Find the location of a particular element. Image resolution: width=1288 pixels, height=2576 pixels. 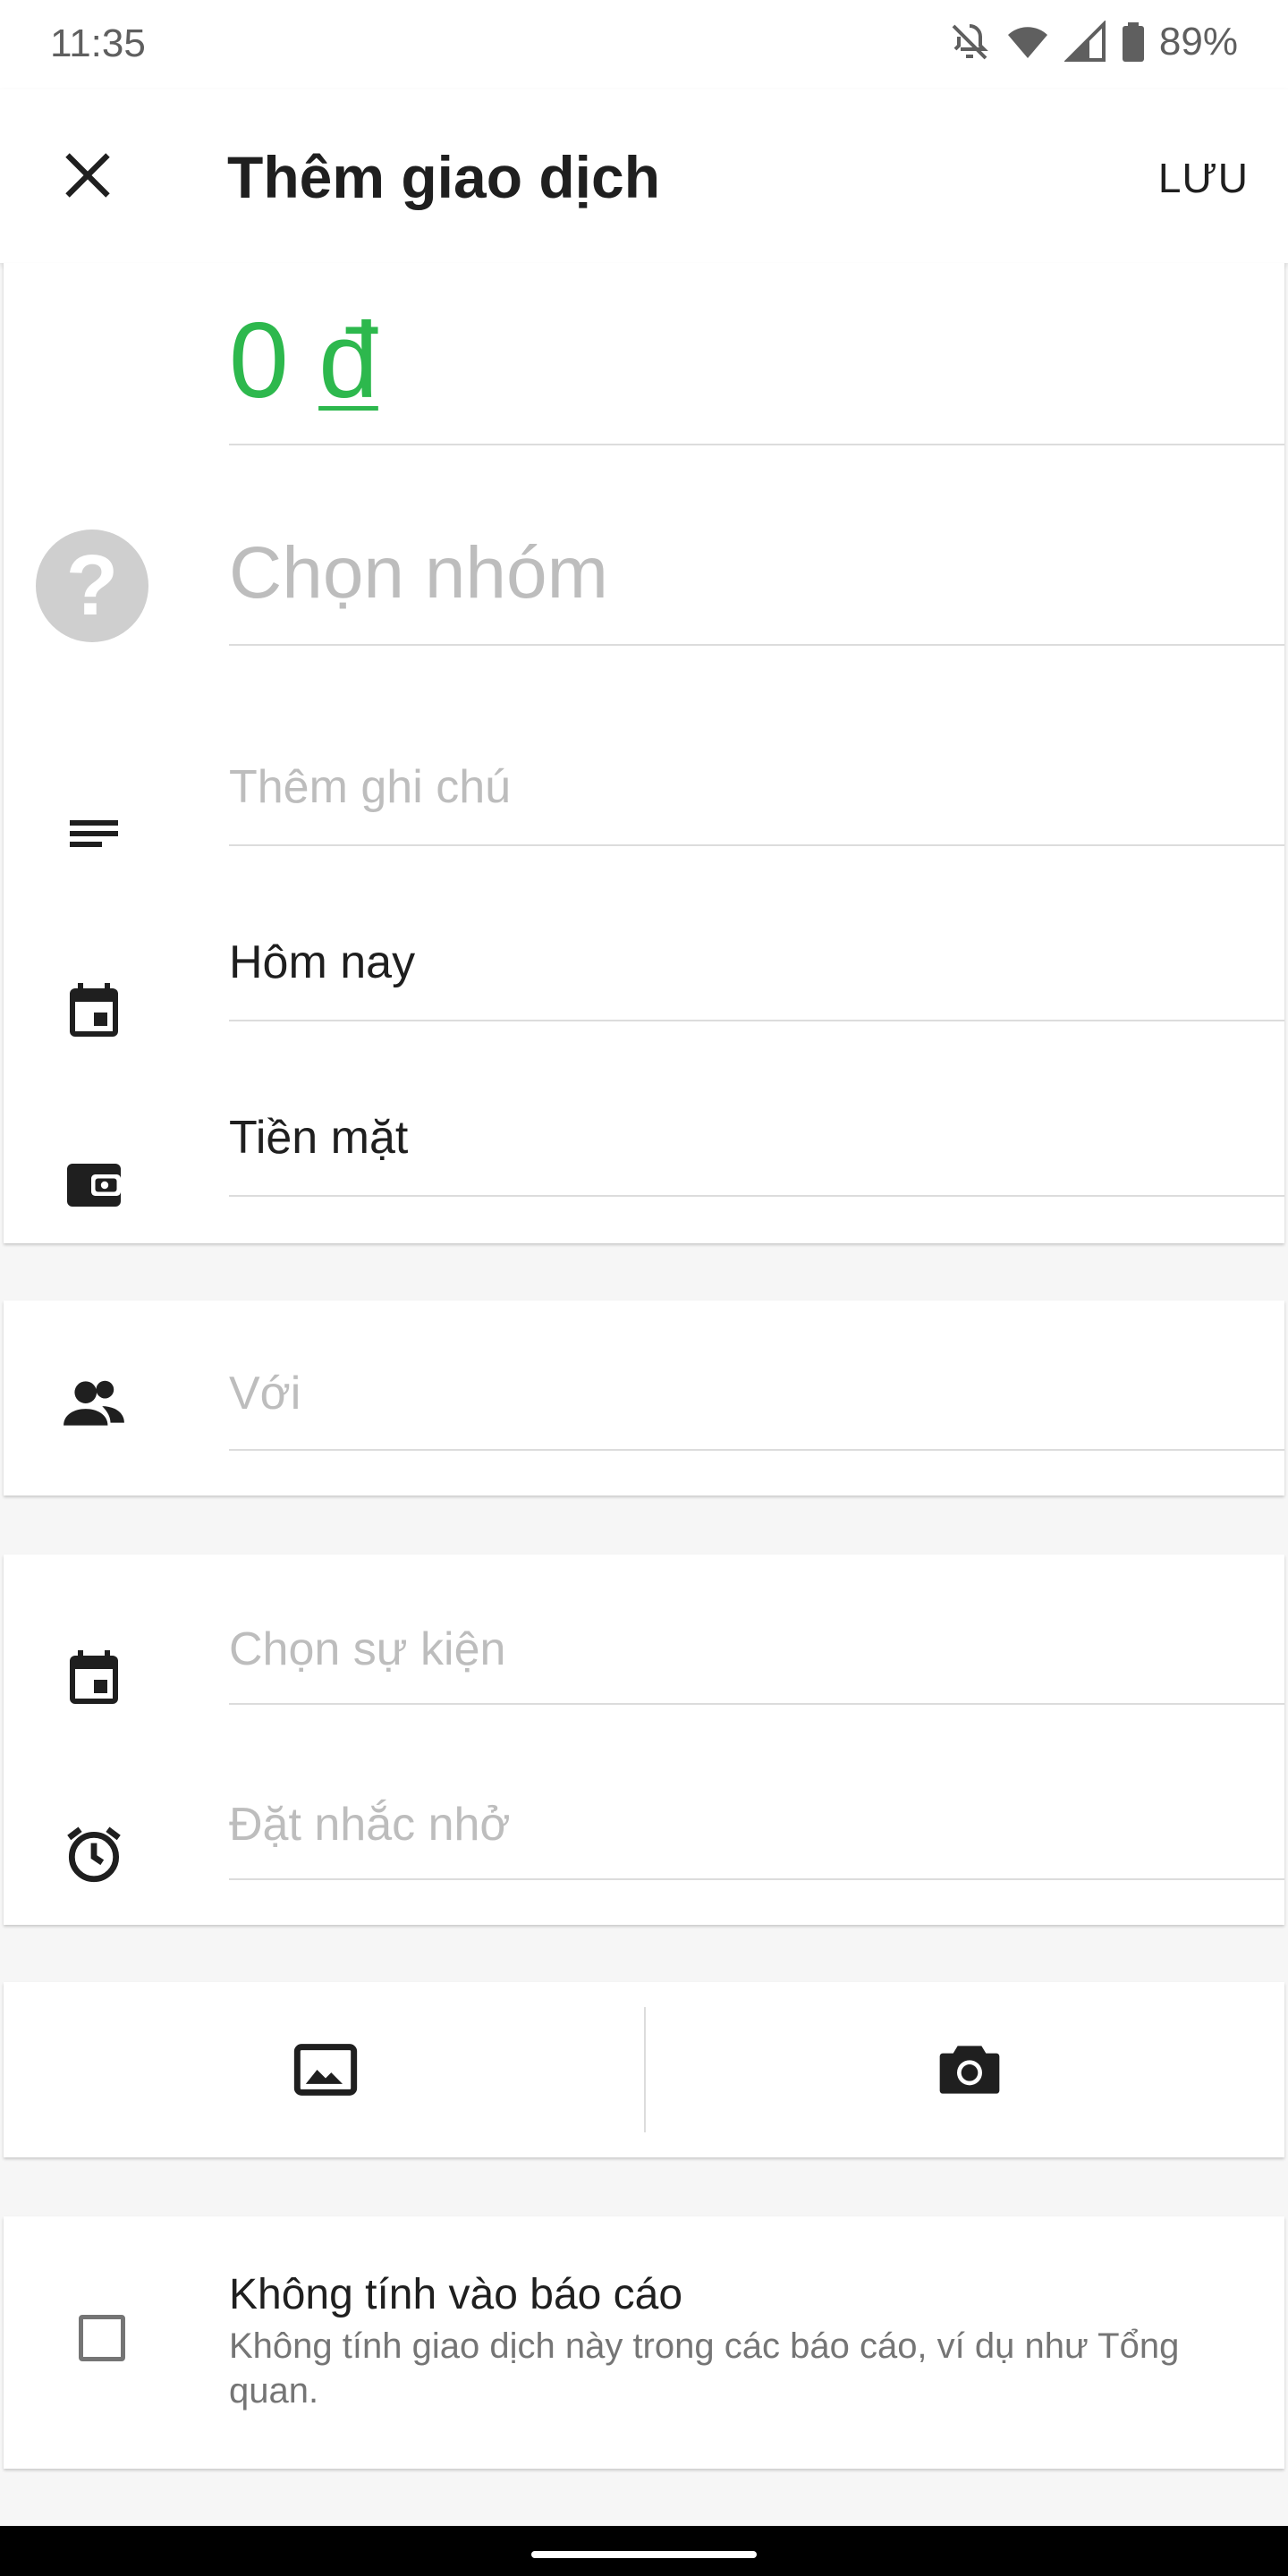

with-input: Với is located at coordinates (265, 1393).